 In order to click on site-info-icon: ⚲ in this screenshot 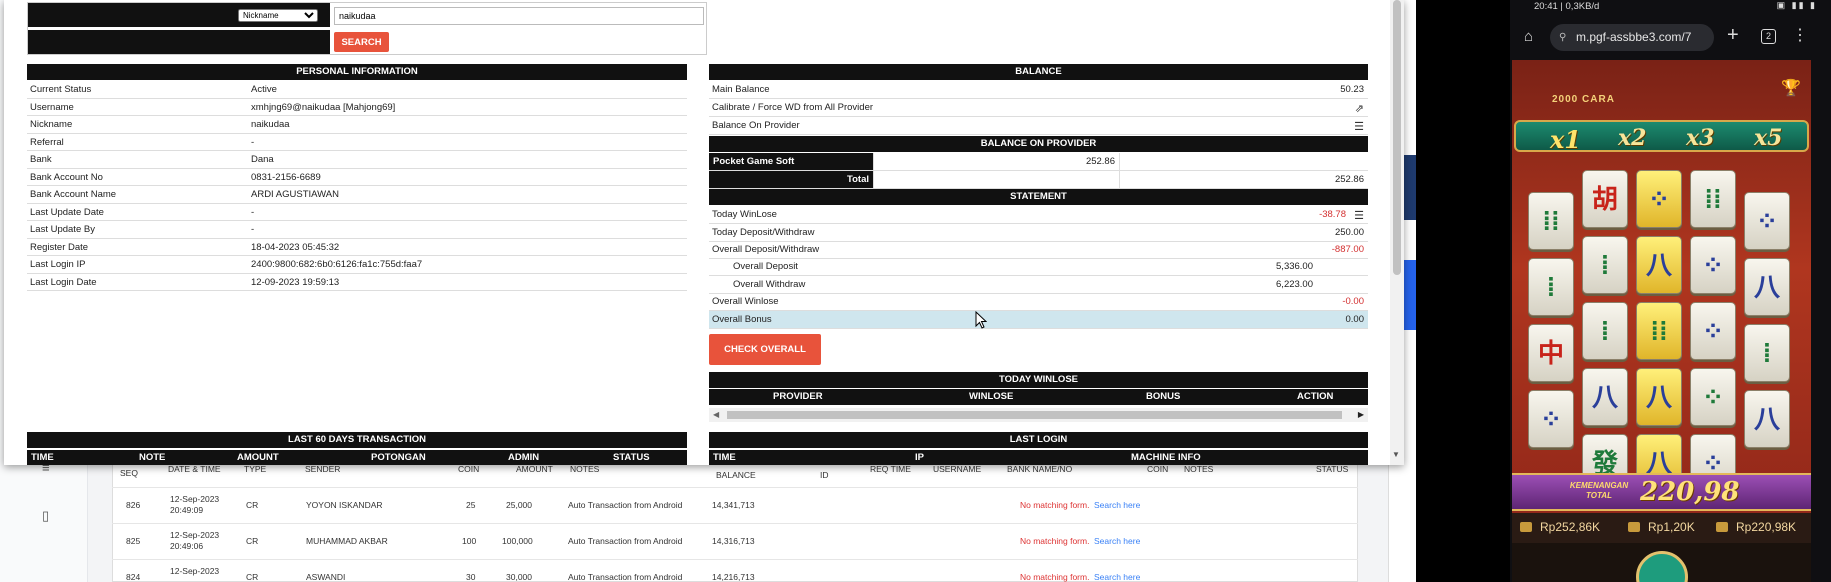, I will do `click(1562, 37)`.